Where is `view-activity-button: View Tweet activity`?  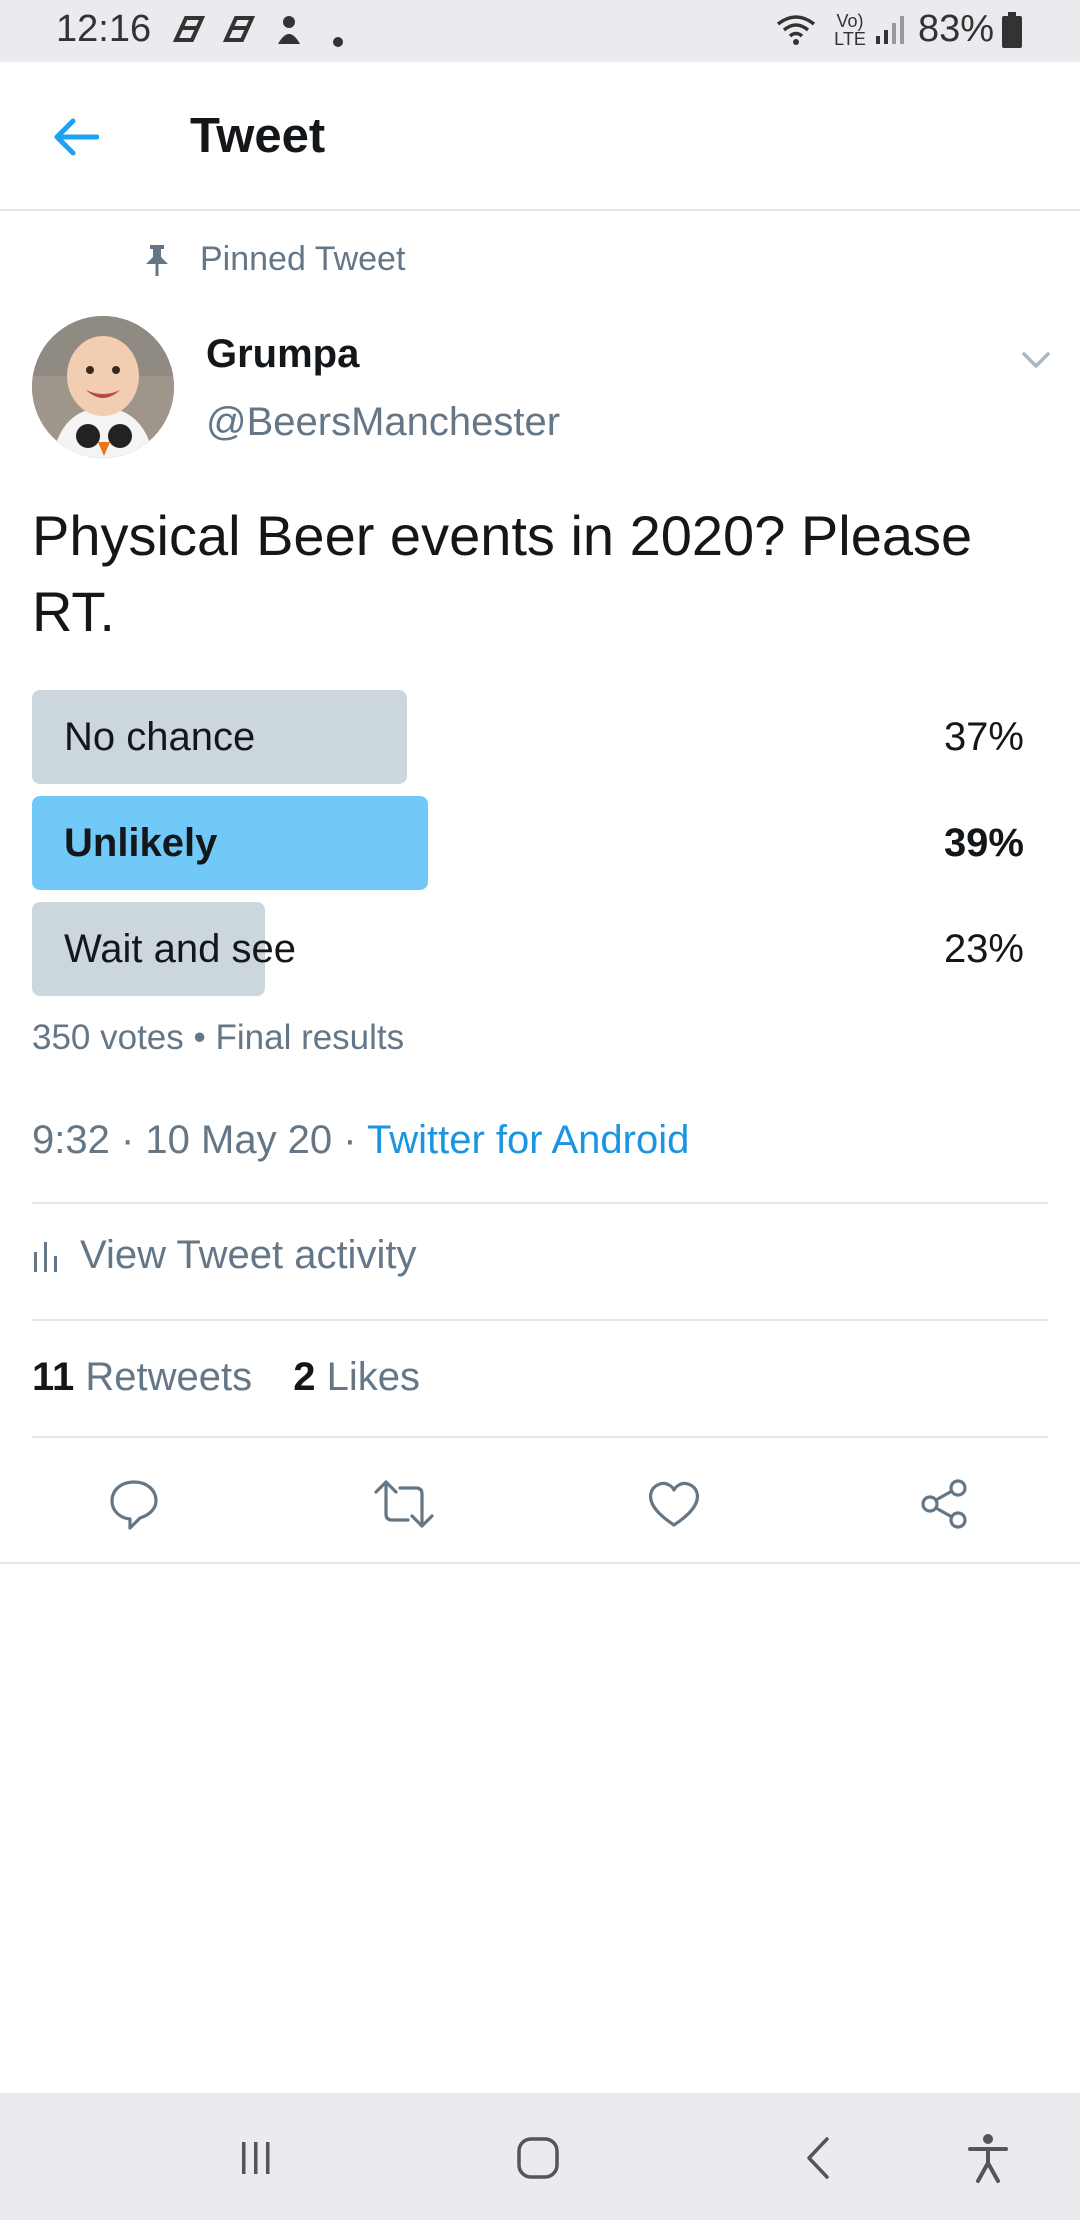 view-activity-button: View Tweet activity is located at coordinates (224, 1255).